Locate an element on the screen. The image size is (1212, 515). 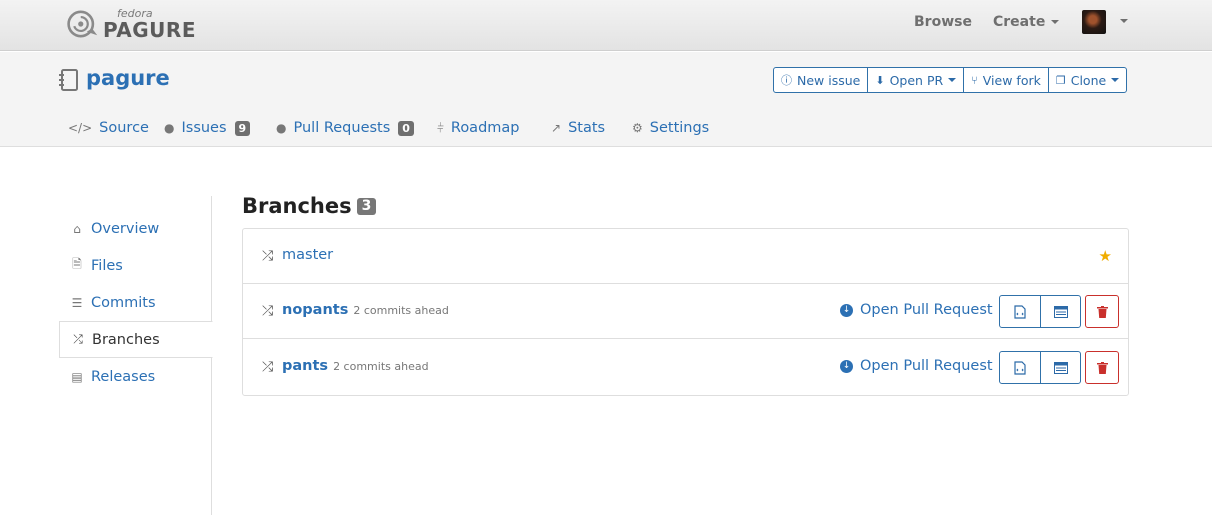
sidebar-item-releases: ▤ Releases is located at coordinates (135, 376).